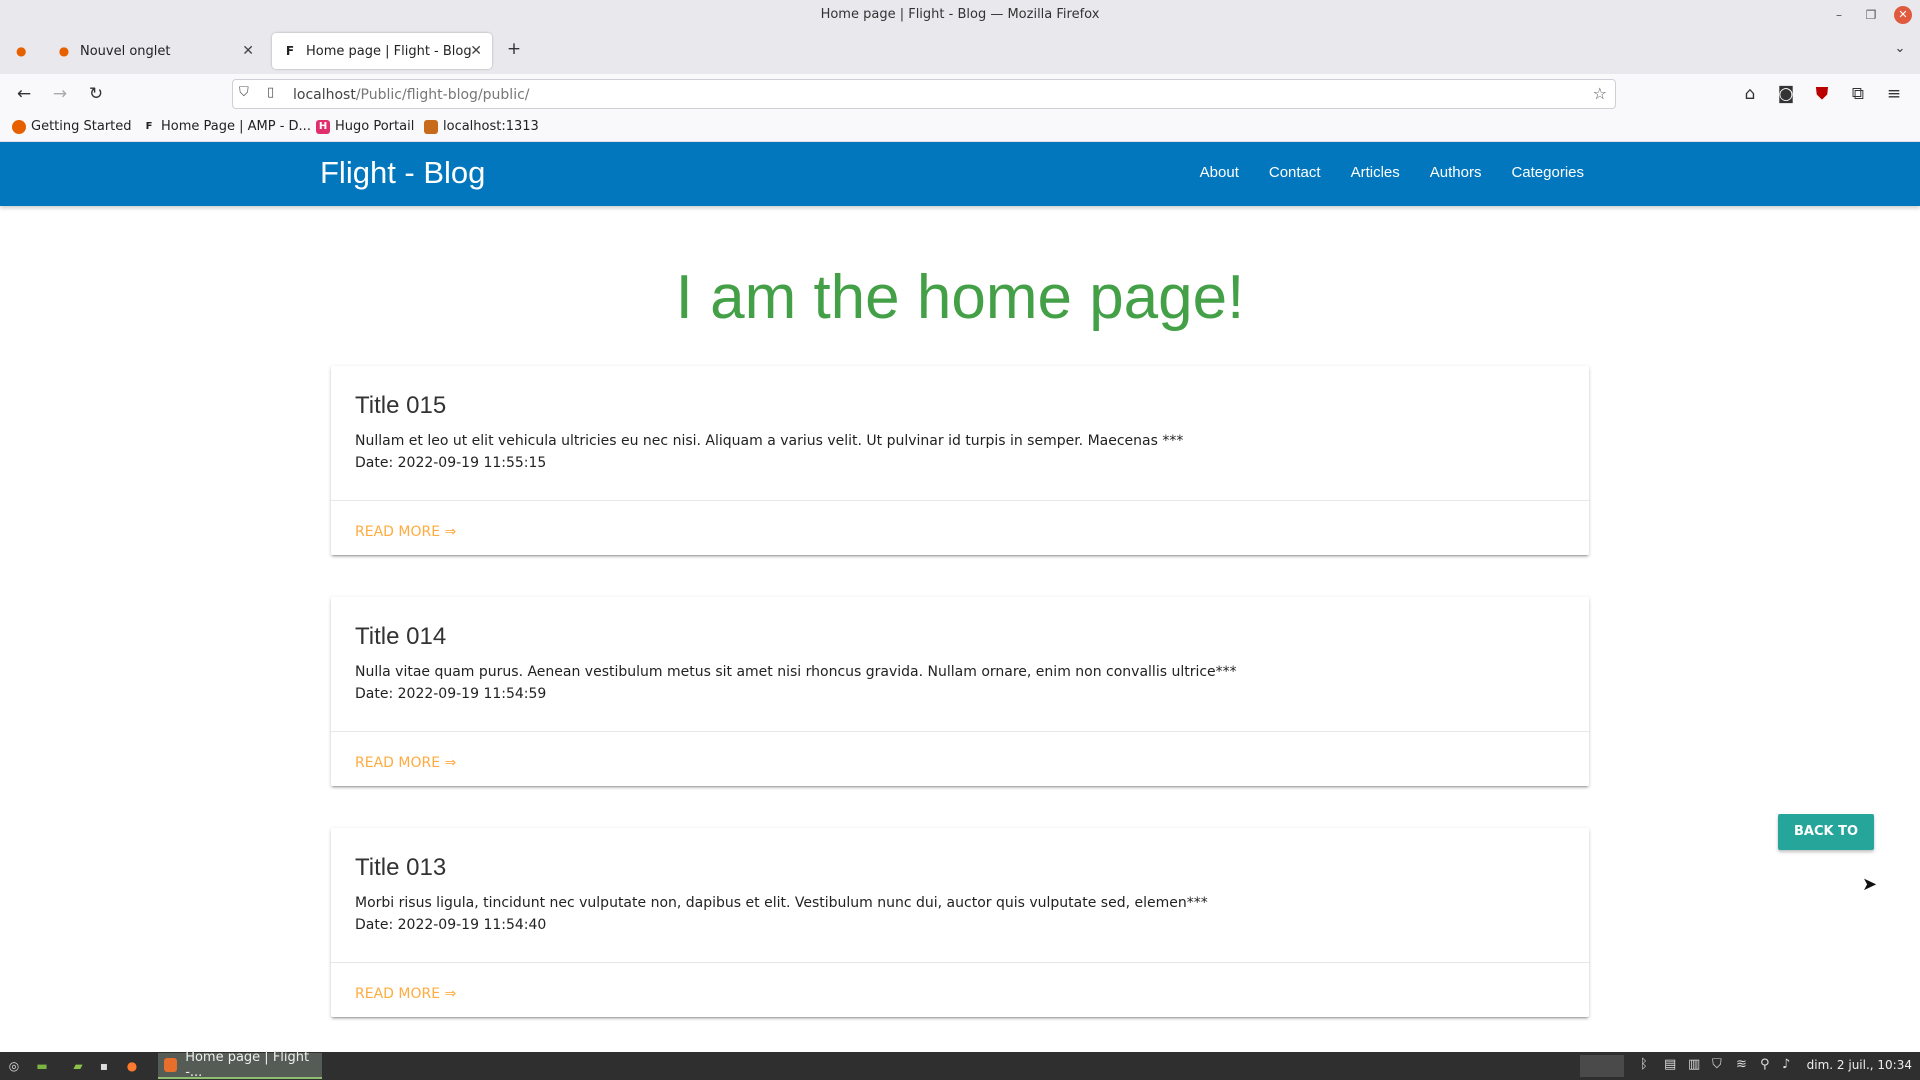 The image size is (1920, 1080). I want to click on back-icon: ←, so click(24, 94).